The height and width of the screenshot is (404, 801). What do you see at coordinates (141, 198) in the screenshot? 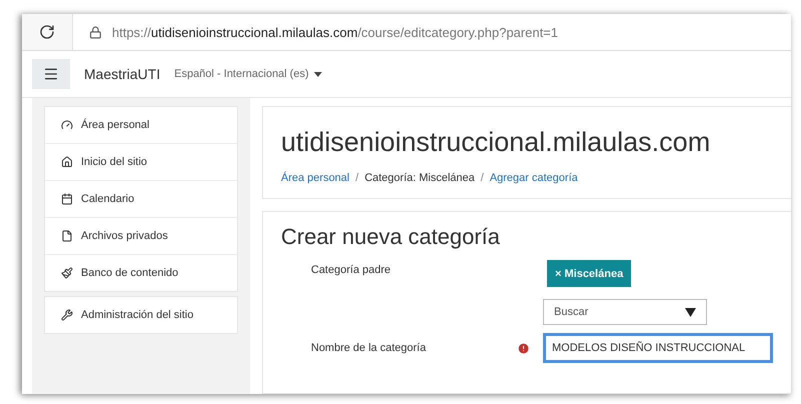
I see `sidebar-item: Calendario` at bounding box center [141, 198].